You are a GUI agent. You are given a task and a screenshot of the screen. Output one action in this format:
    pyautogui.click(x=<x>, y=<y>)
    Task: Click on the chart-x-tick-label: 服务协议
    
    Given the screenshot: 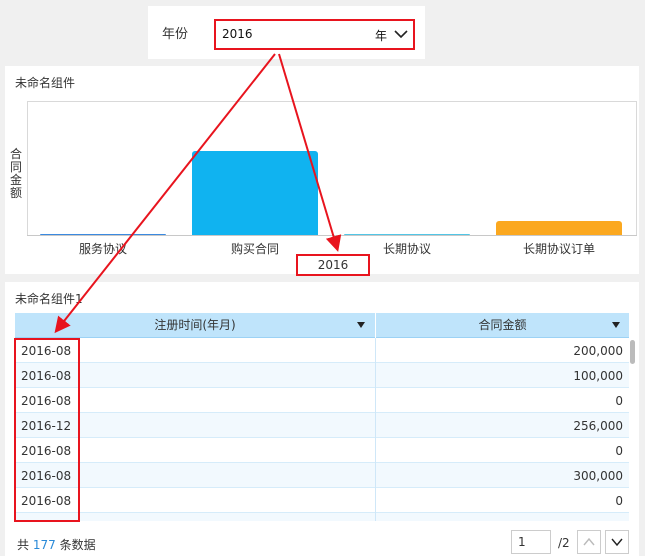 What is the action you would take?
    pyautogui.click(x=102, y=249)
    